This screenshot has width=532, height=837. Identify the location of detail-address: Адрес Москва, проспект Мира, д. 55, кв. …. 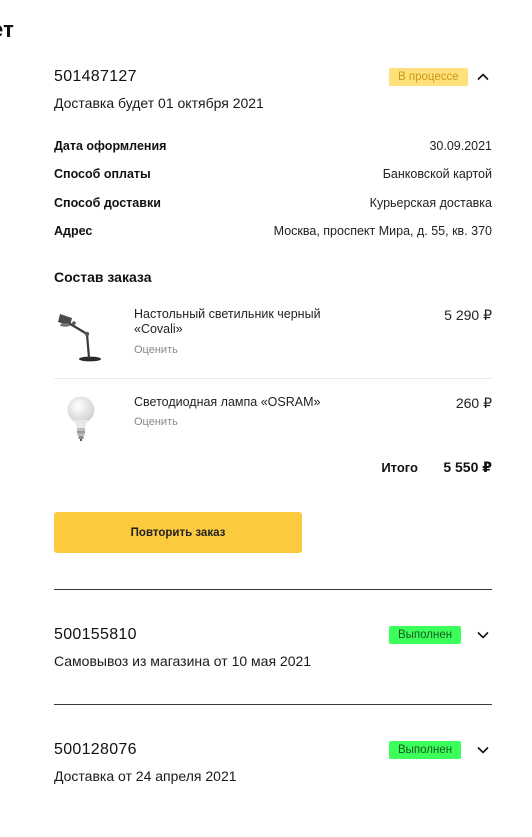
(273, 233).